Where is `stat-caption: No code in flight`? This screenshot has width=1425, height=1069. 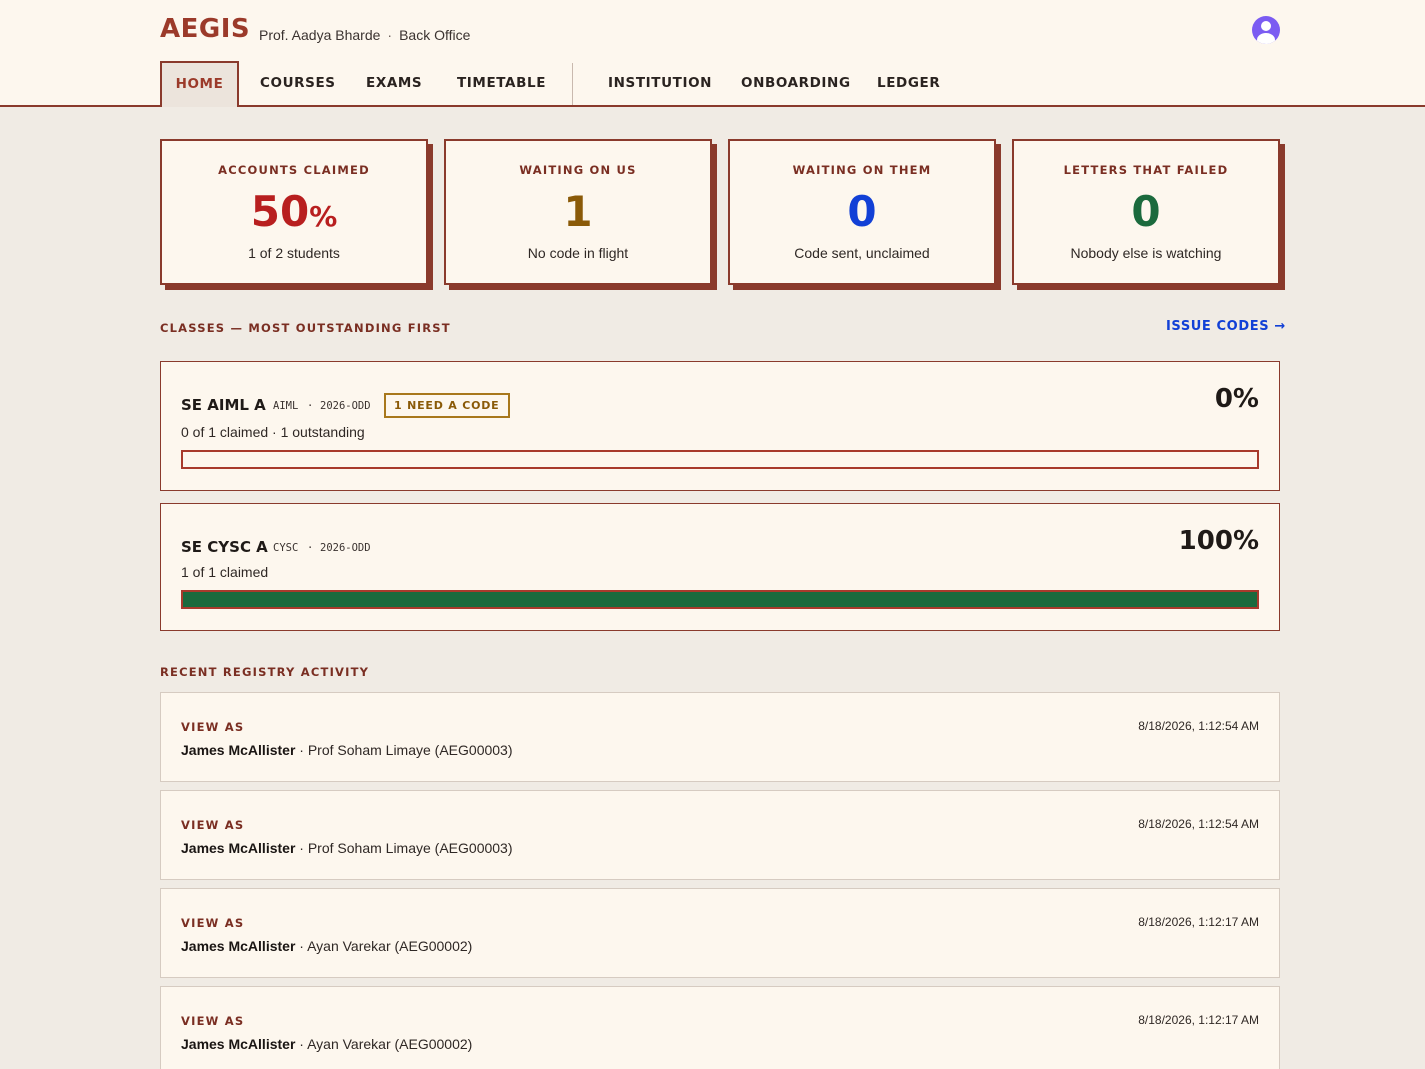 stat-caption: No code in flight is located at coordinates (578, 253).